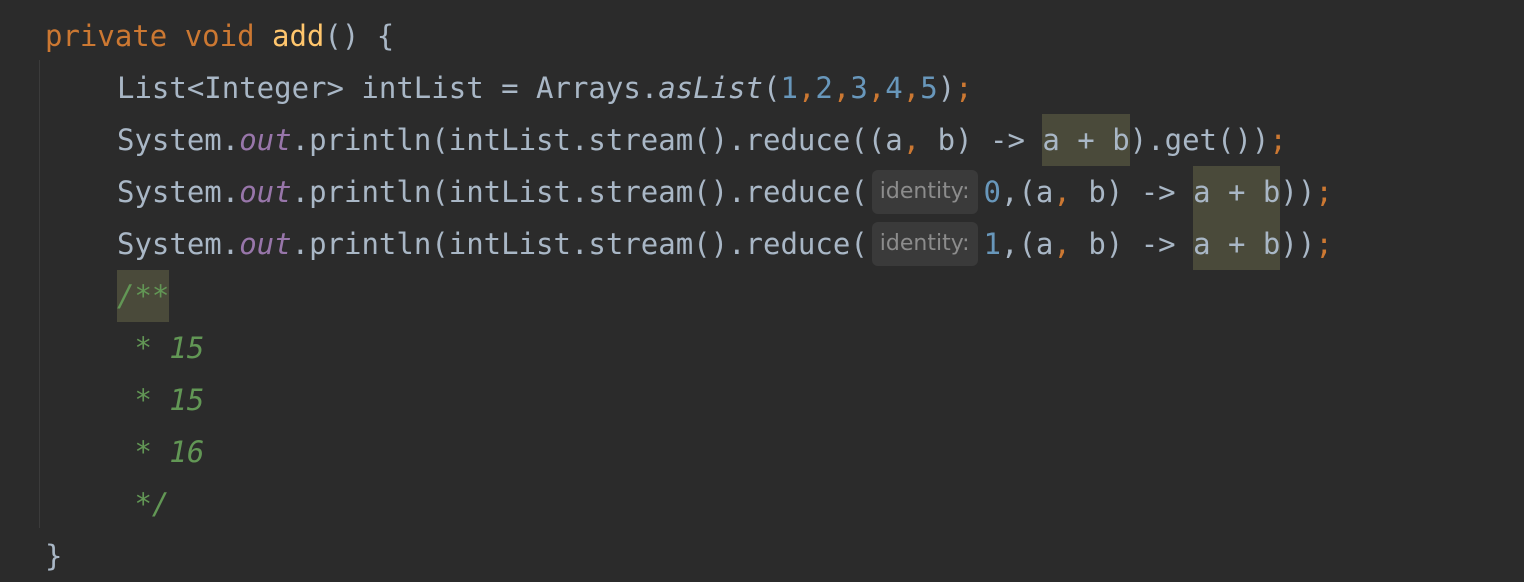 Image resolution: width=1524 pixels, height=582 pixels. Describe the element at coordinates (859, 88) in the screenshot. I see `aslist-arg-3: 3` at that location.